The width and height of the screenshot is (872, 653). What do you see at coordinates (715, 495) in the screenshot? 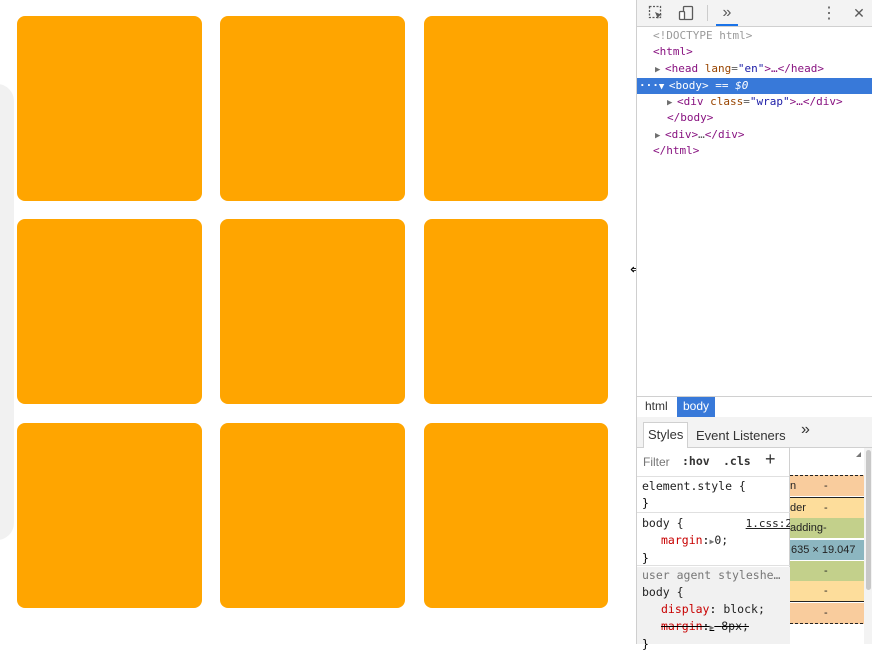
I see `element-style-rule: element.style { }` at bounding box center [715, 495].